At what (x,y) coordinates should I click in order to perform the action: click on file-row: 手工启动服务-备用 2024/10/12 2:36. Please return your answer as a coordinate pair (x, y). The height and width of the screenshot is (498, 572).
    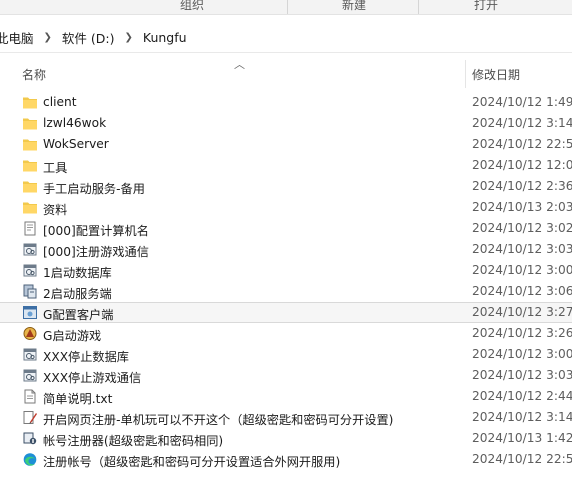
    Looking at the image, I should click on (286, 186).